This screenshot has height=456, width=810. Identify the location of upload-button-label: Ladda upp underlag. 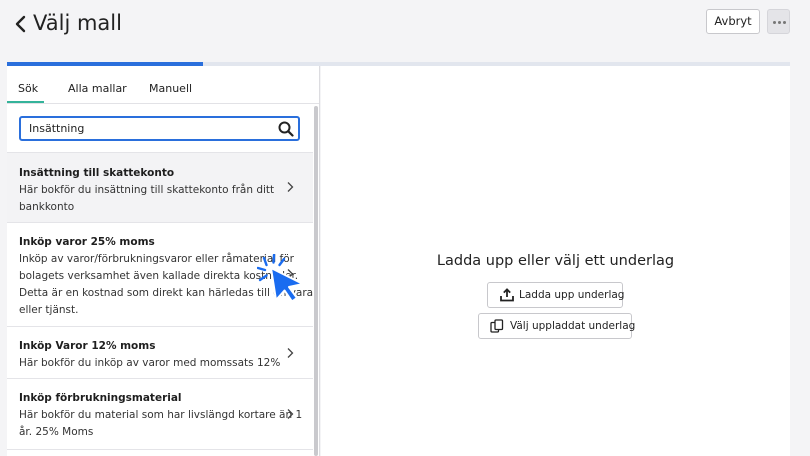
(572, 295).